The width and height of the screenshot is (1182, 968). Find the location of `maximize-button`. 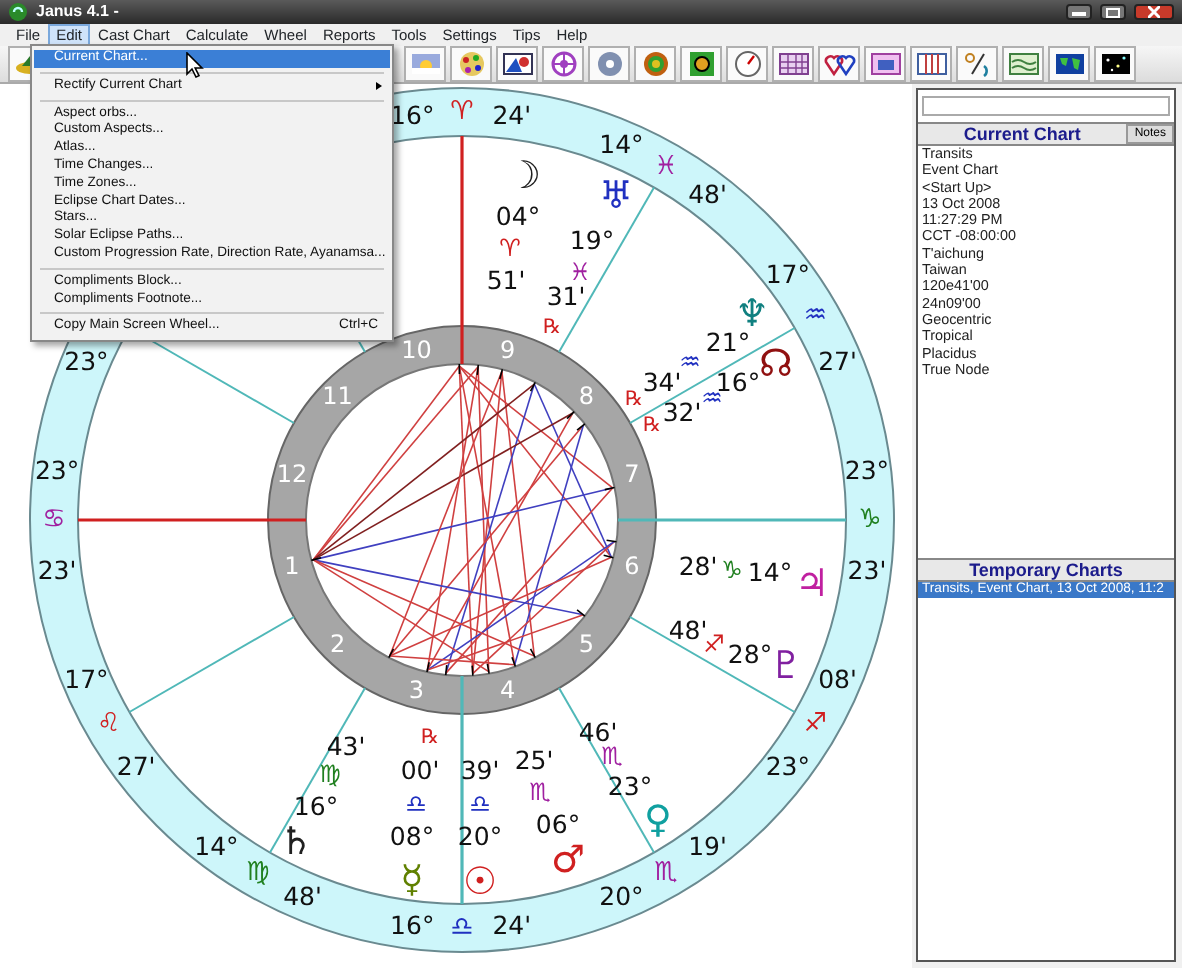

maximize-button is located at coordinates (1113, 12).